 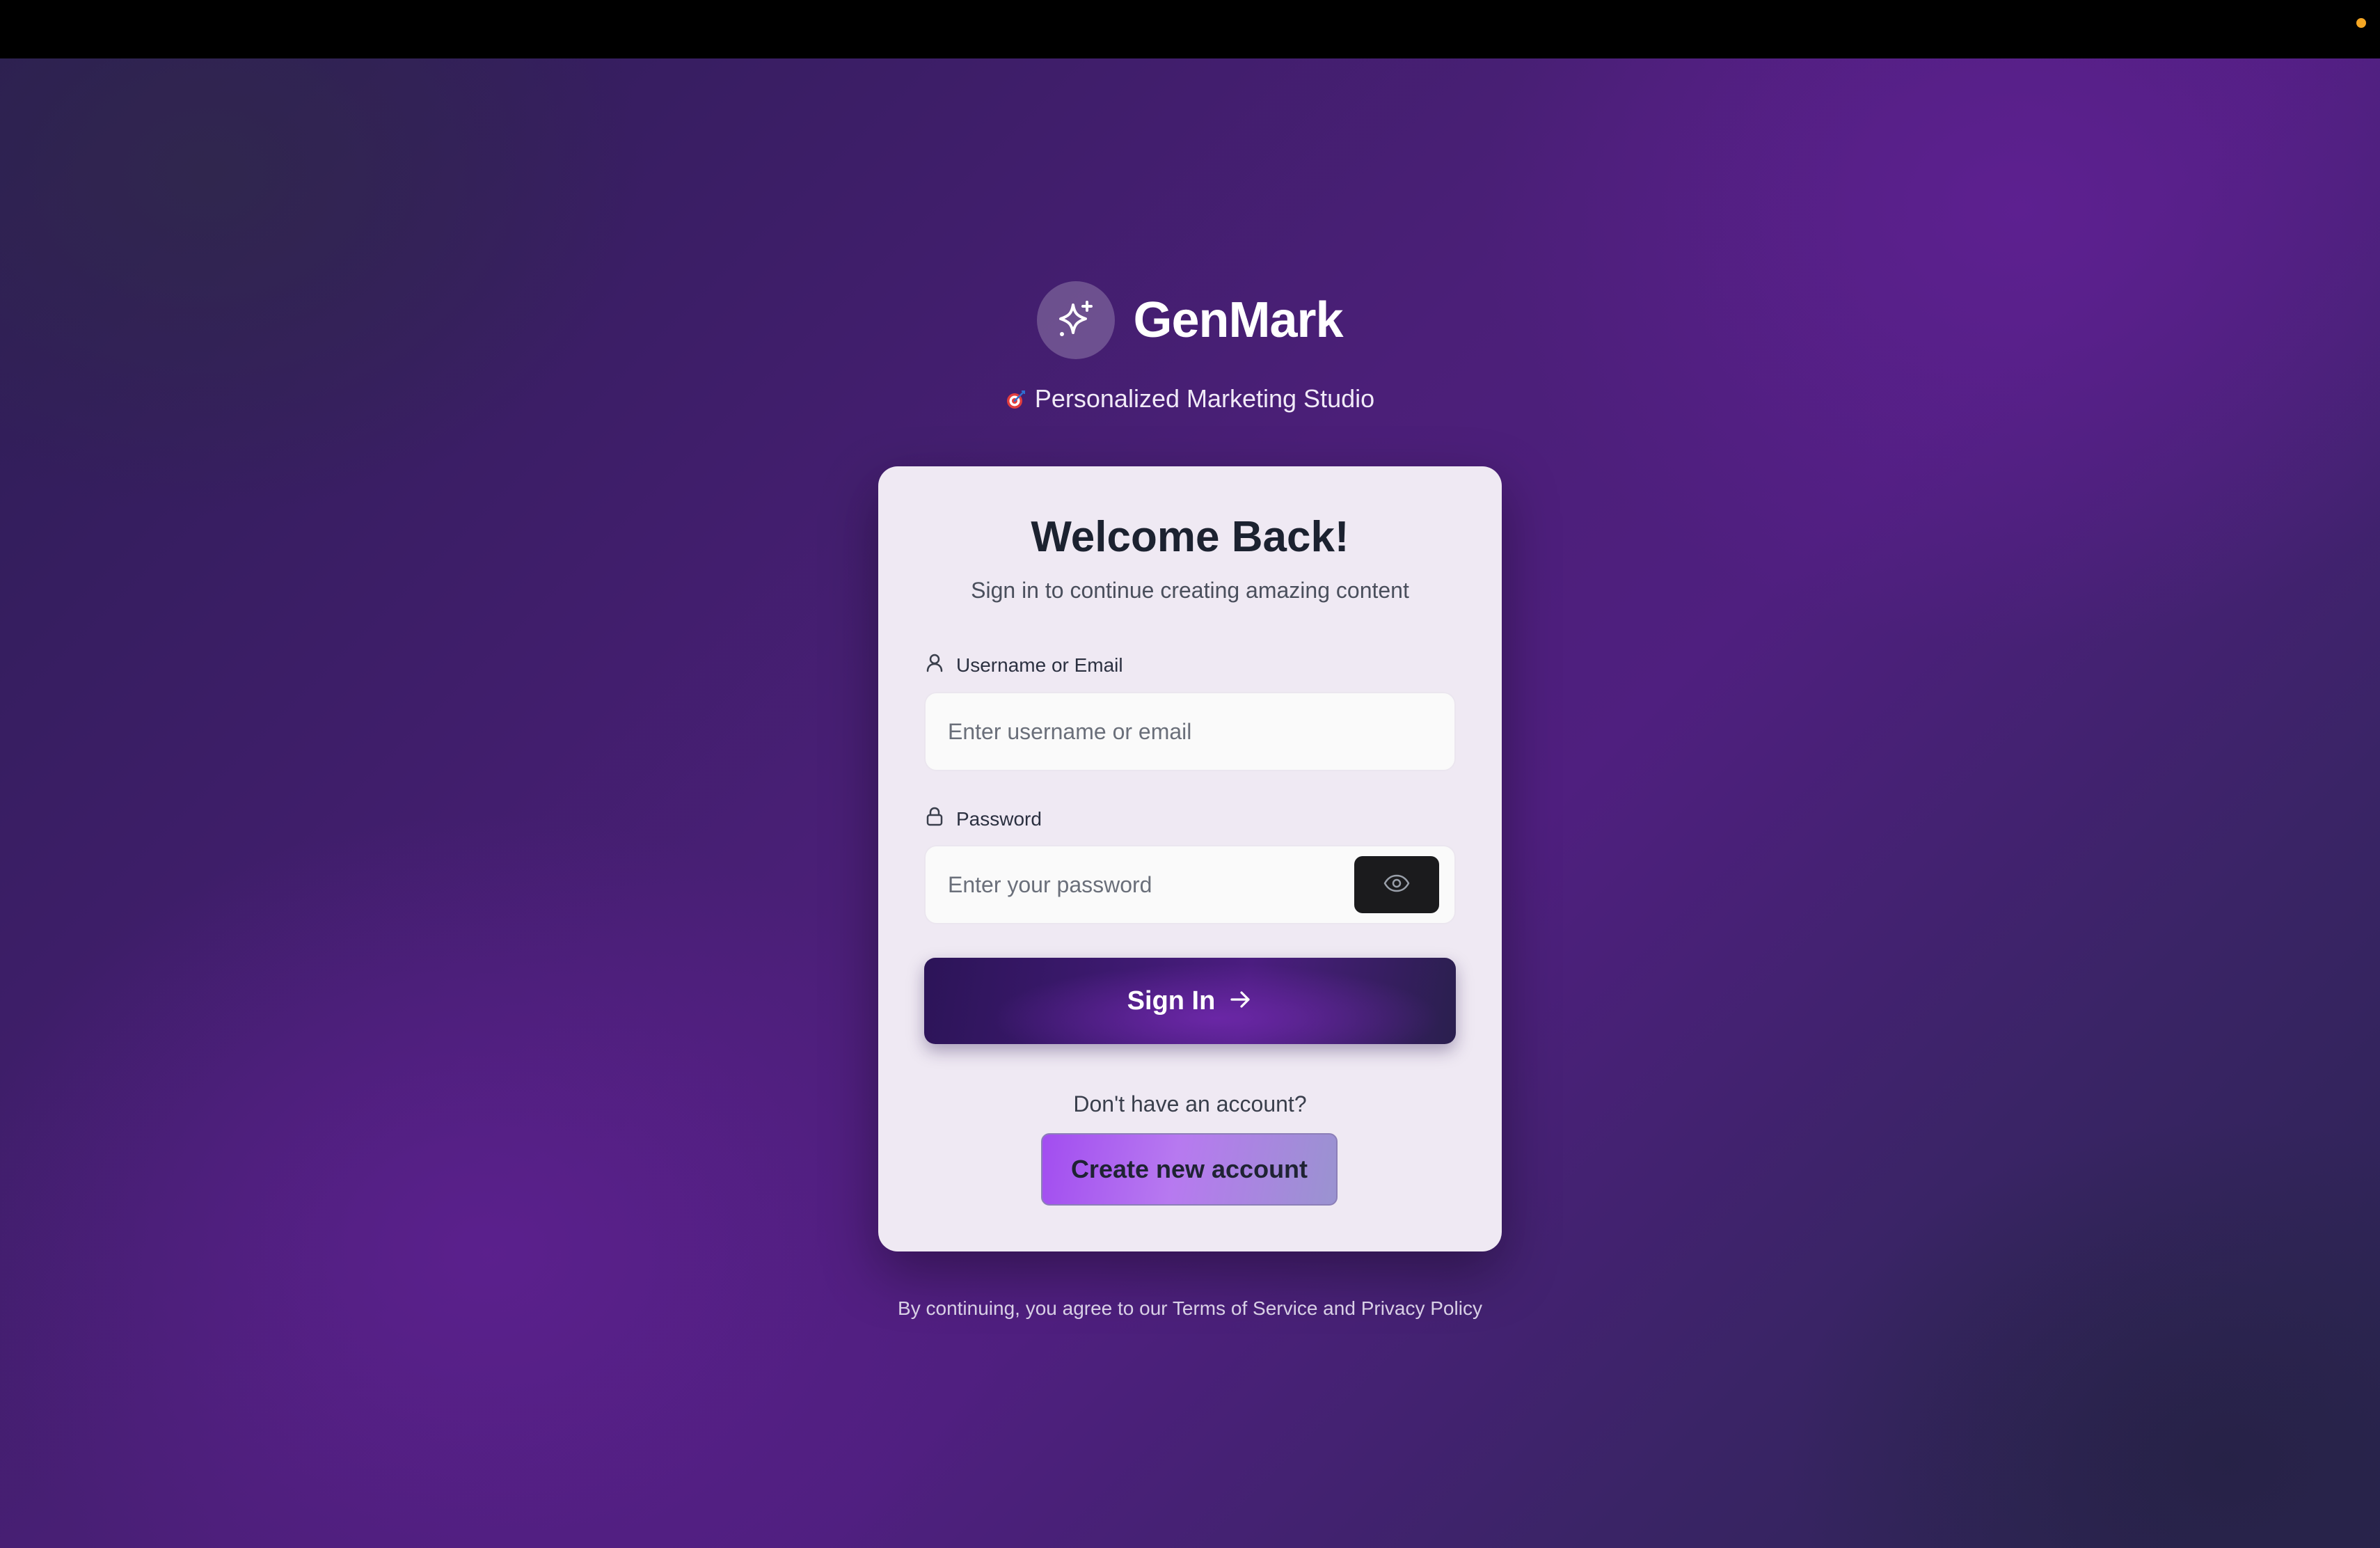 What do you see at coordinates (1421, 1308) in the screenshot?
I see `privacy-link: Privacy Policy` at bounding box center [1421, 1308].